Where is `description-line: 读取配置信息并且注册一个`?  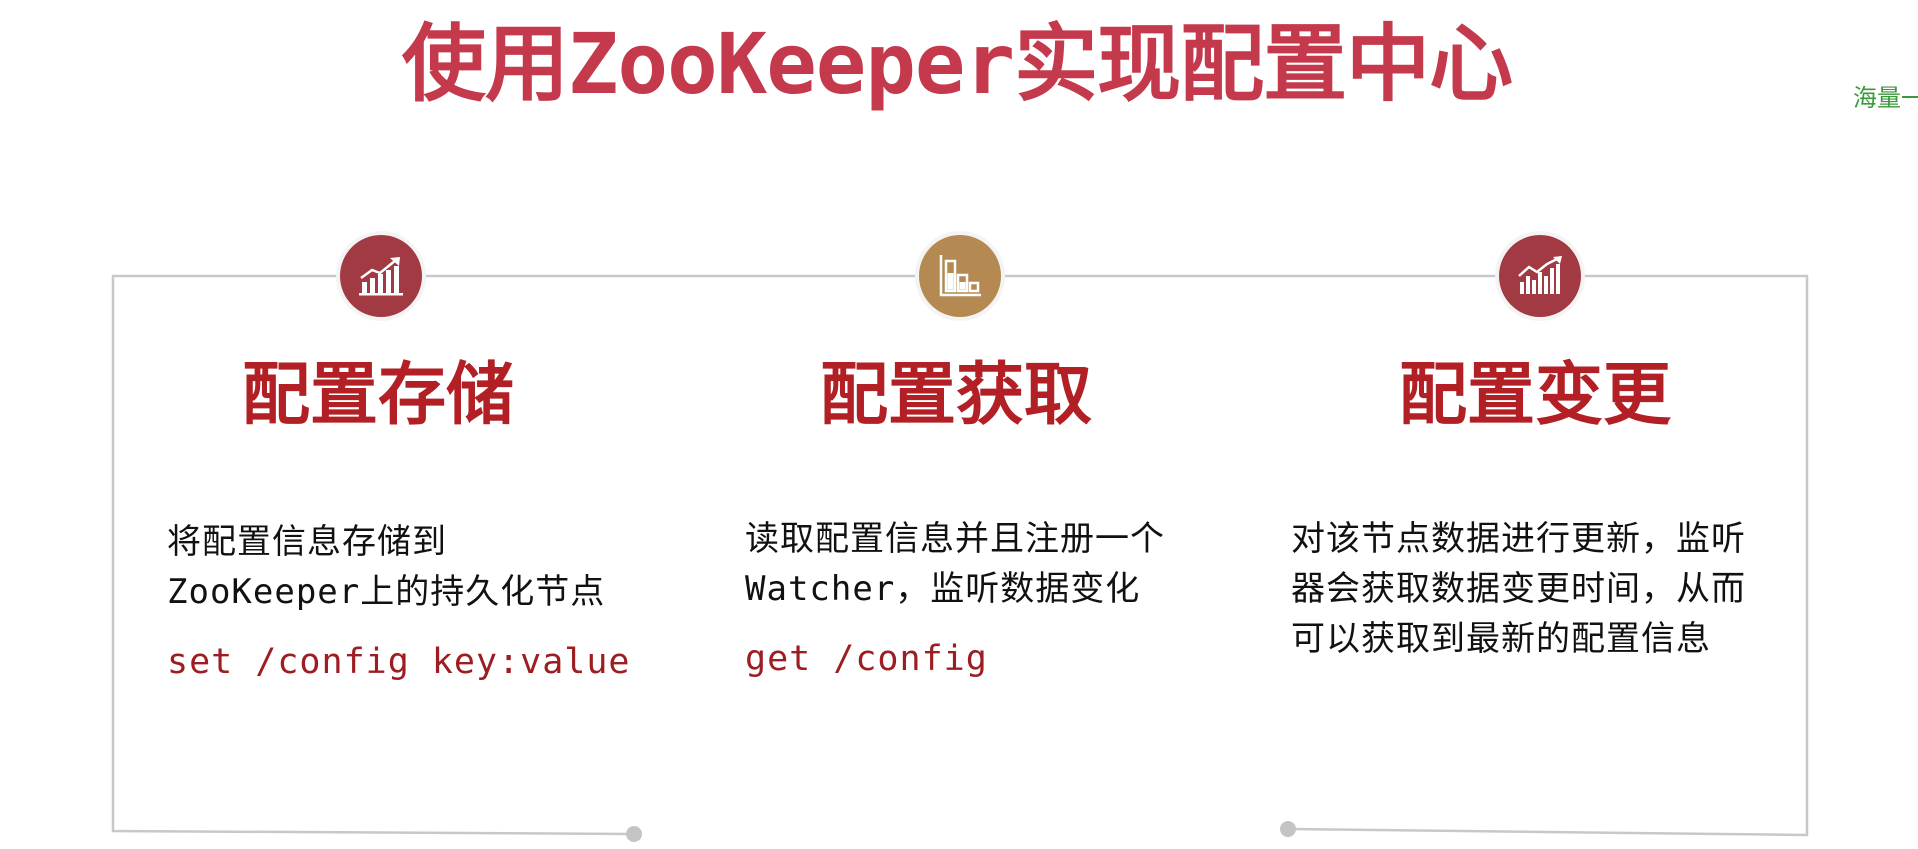
description-line: 读取配置信息并且注册一个 is located at coordinates (955, 539).